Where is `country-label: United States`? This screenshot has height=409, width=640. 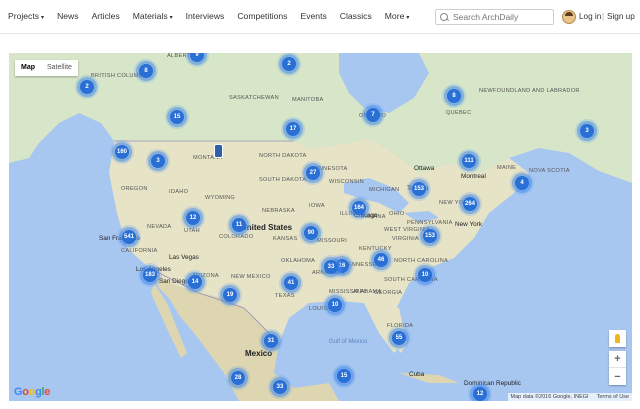
country-label: United States is located at coordinates (267, 227).